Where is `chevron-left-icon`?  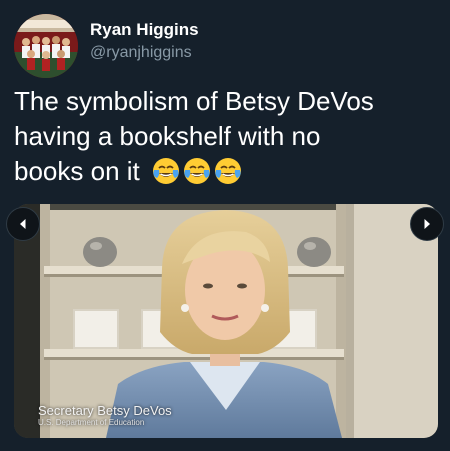
chevron-left-icon is located at coordinates (23, 224).